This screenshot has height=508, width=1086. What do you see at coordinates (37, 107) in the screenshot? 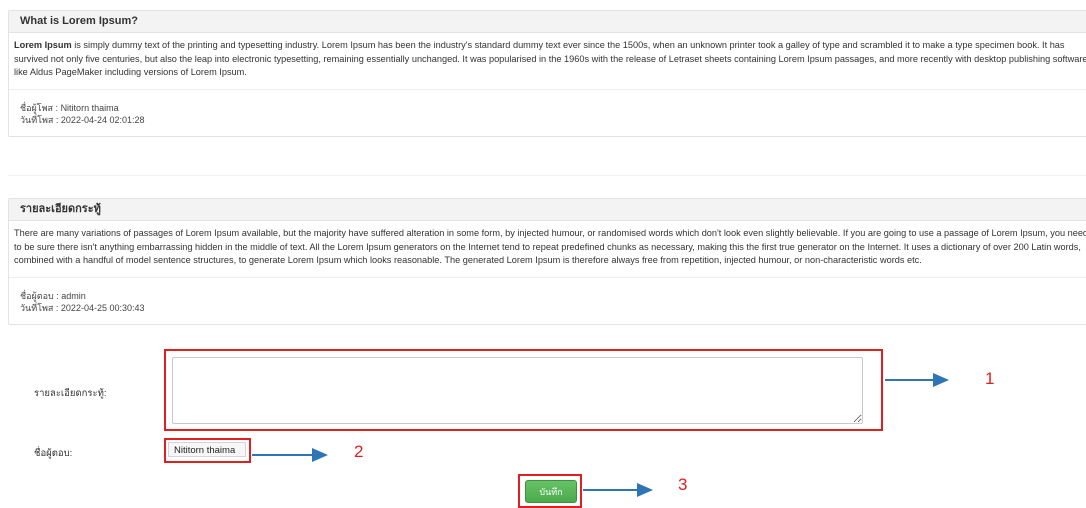
I see `poster-label: ชื่อผู้โพส` at bounding box center [37, 107].